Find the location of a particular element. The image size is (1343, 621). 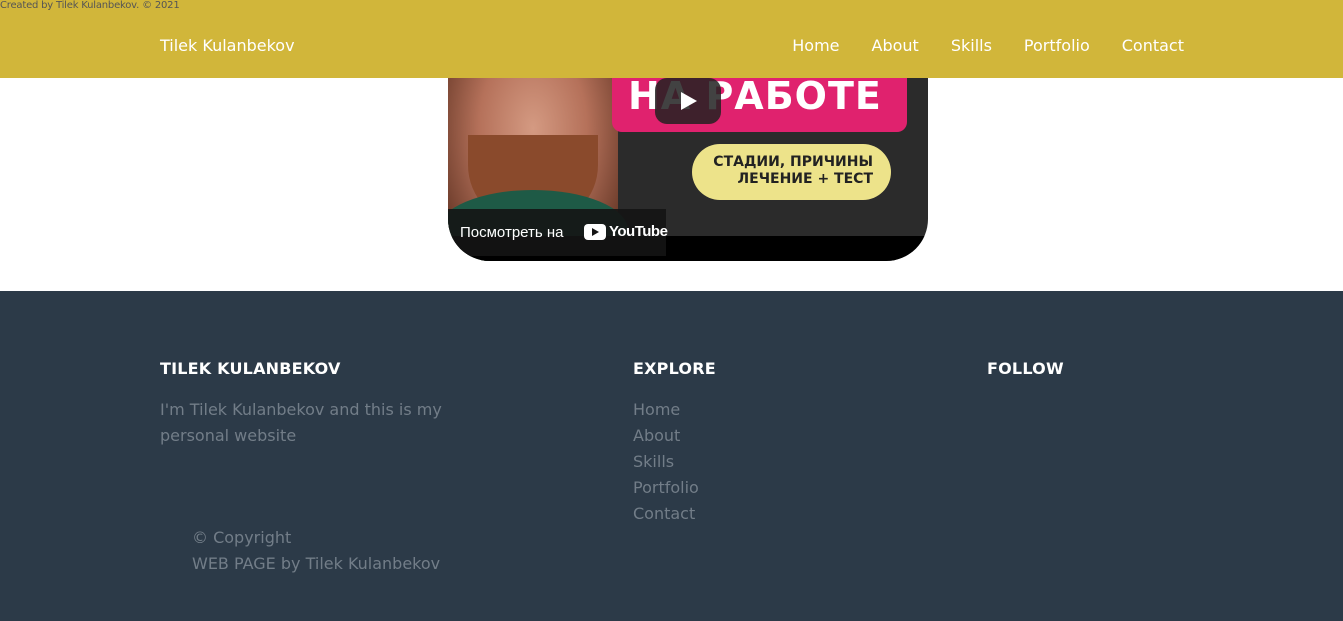

youtube-icon is located at coordinates (595, 231).